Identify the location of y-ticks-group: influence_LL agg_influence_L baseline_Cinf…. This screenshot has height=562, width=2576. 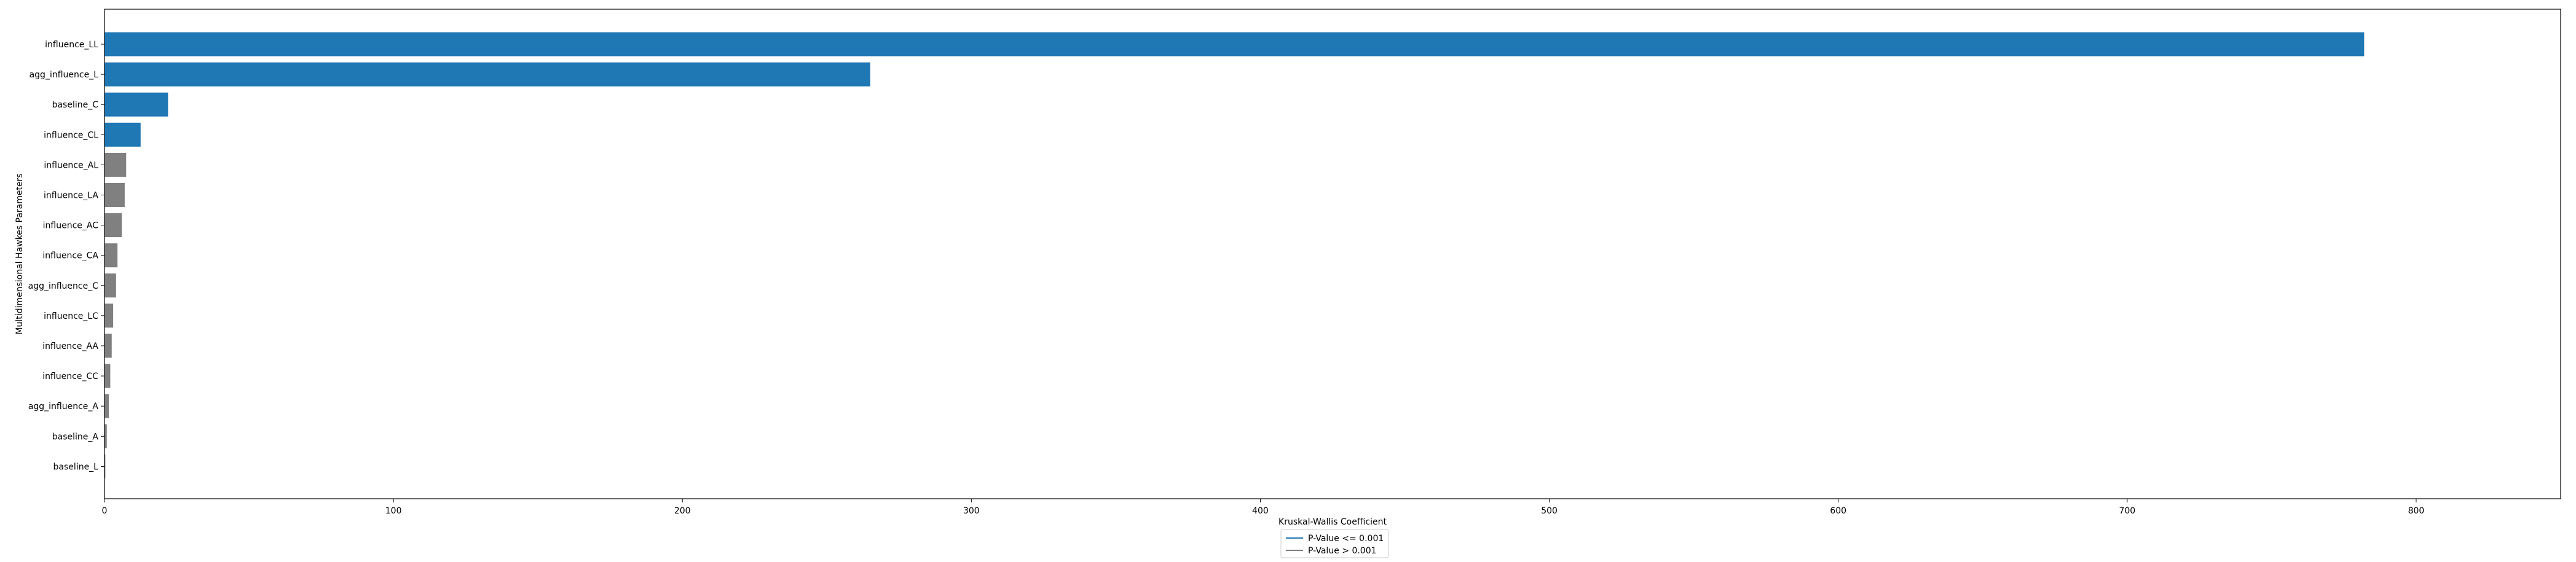
(66, 256).